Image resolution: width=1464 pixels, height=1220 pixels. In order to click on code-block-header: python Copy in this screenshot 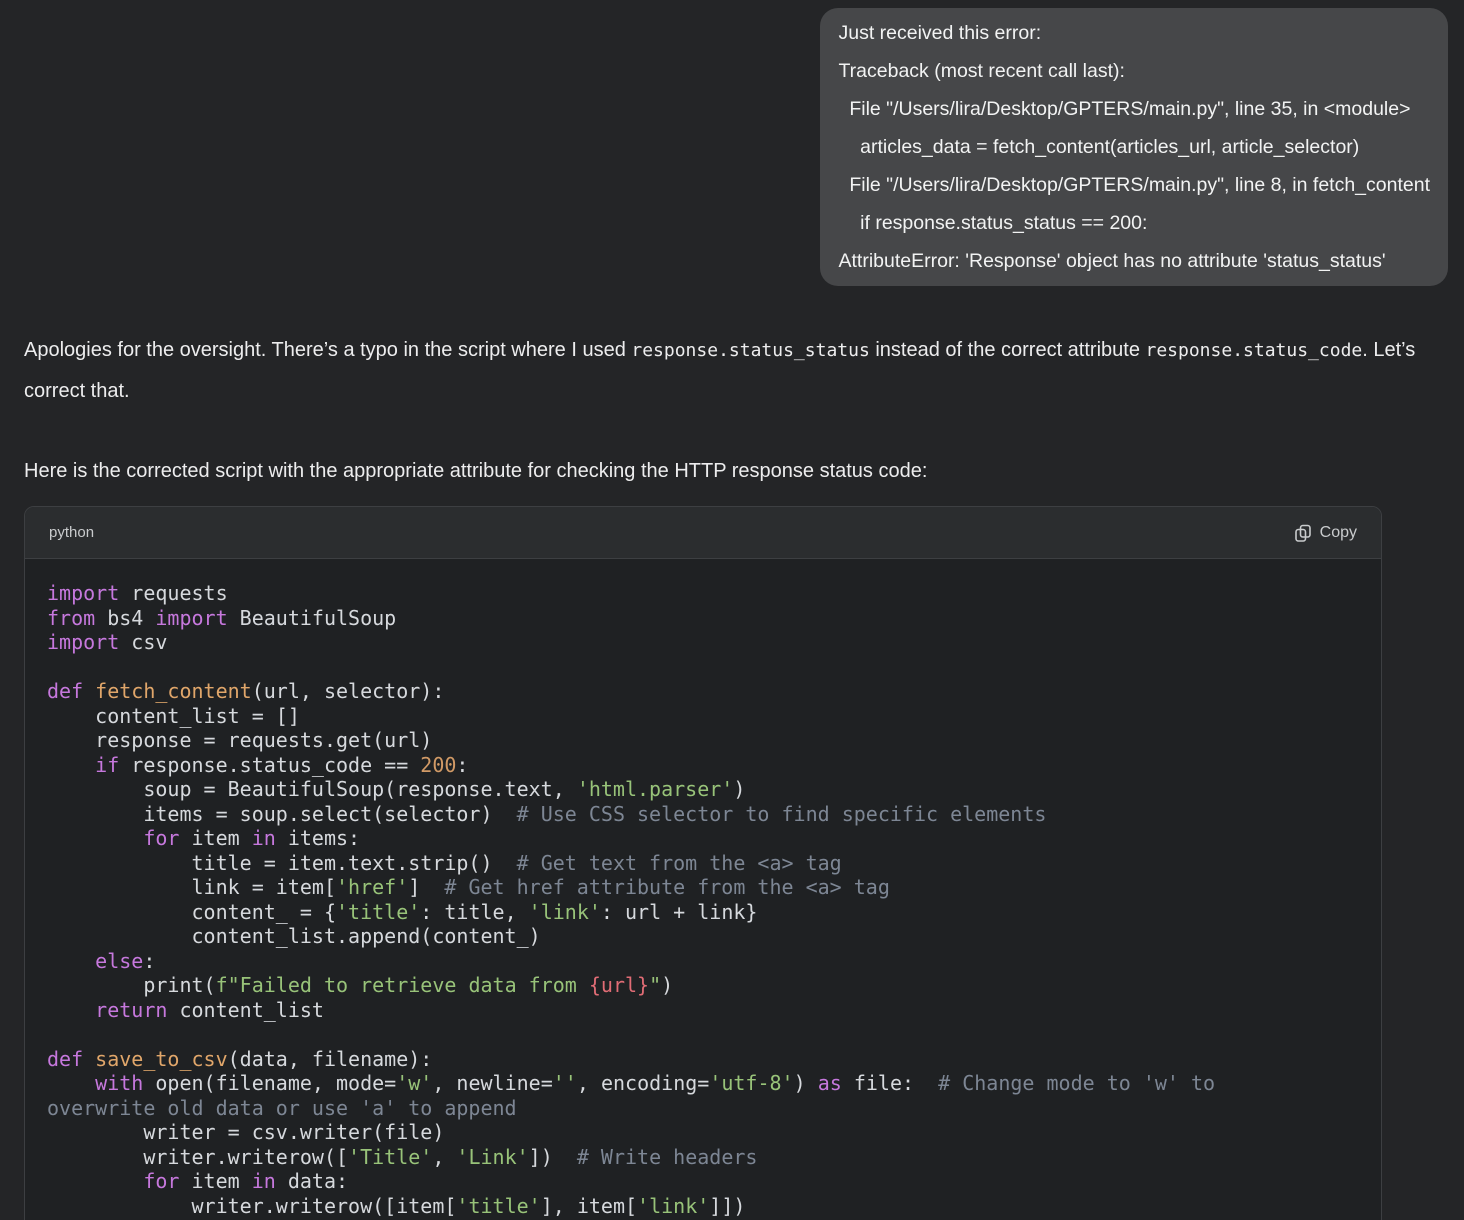, I will do `click(703, 533)`.